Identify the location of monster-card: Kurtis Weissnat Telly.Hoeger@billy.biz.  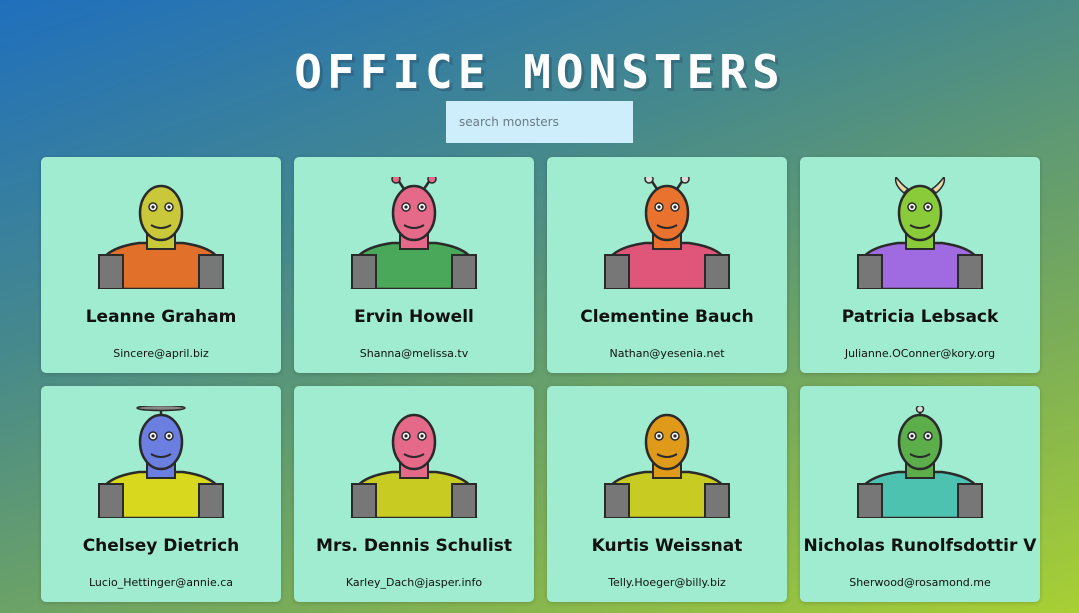
(667, 494).